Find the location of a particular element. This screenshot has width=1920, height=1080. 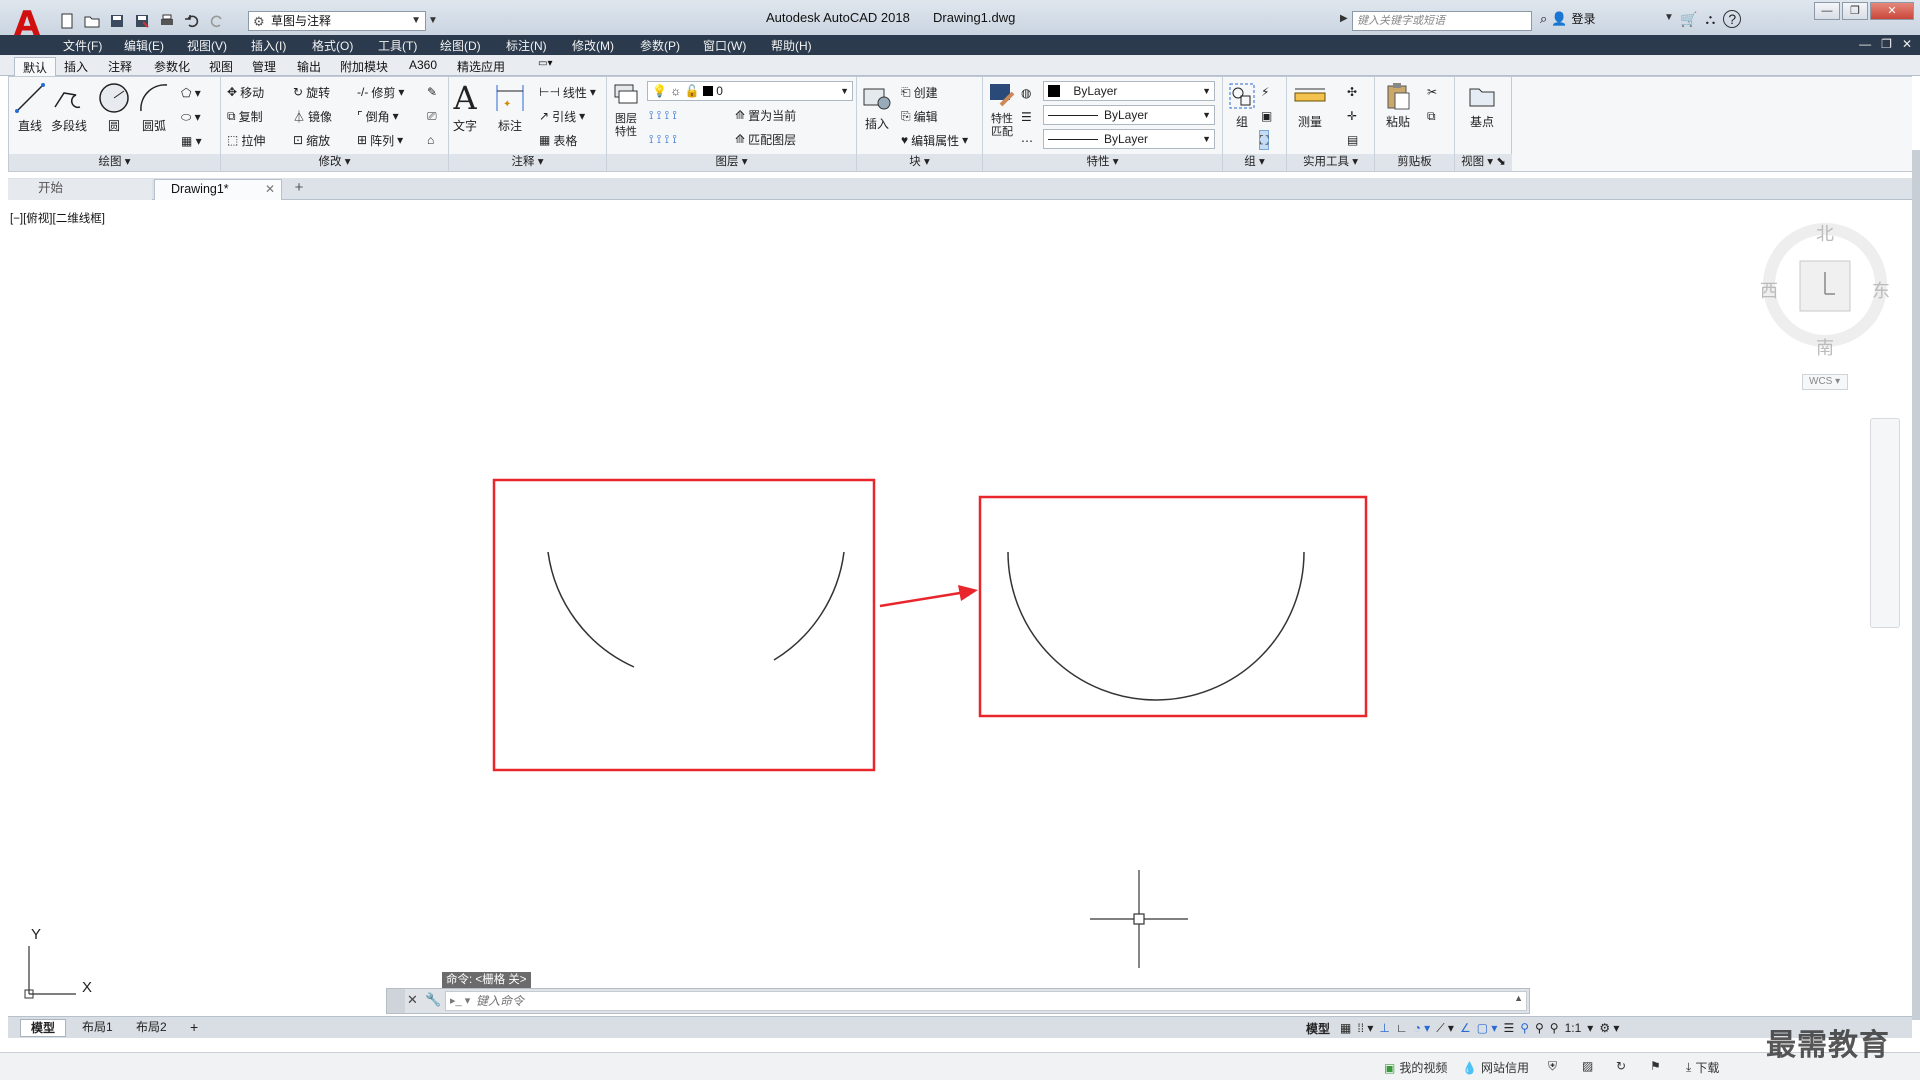

video-icon: ▣ is located at coordinates (1390, 1067).